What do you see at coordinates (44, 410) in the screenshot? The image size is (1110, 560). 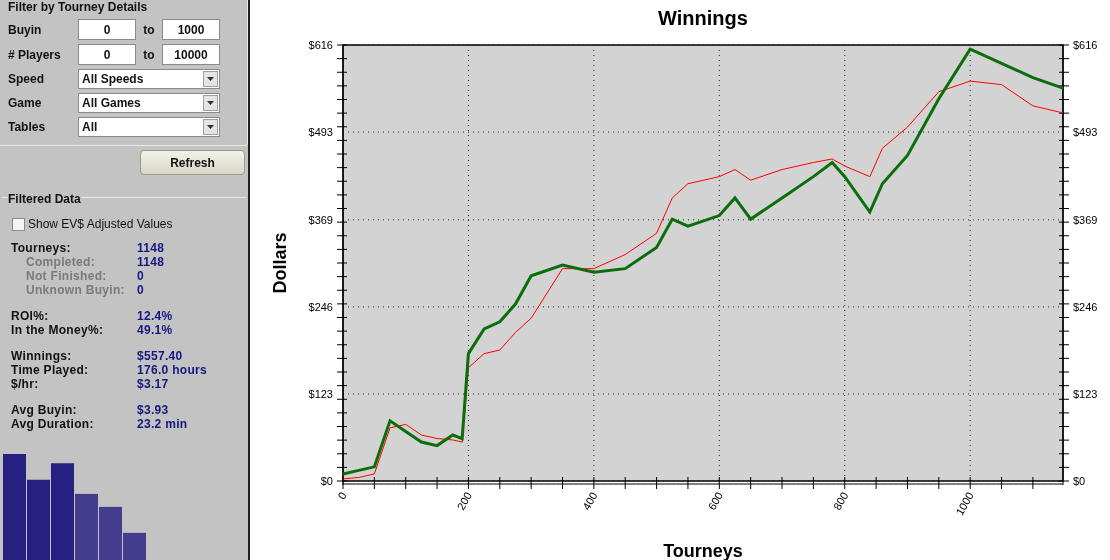 I see `stat-label: Avg Buyin:` at bounding box center [44, 410].